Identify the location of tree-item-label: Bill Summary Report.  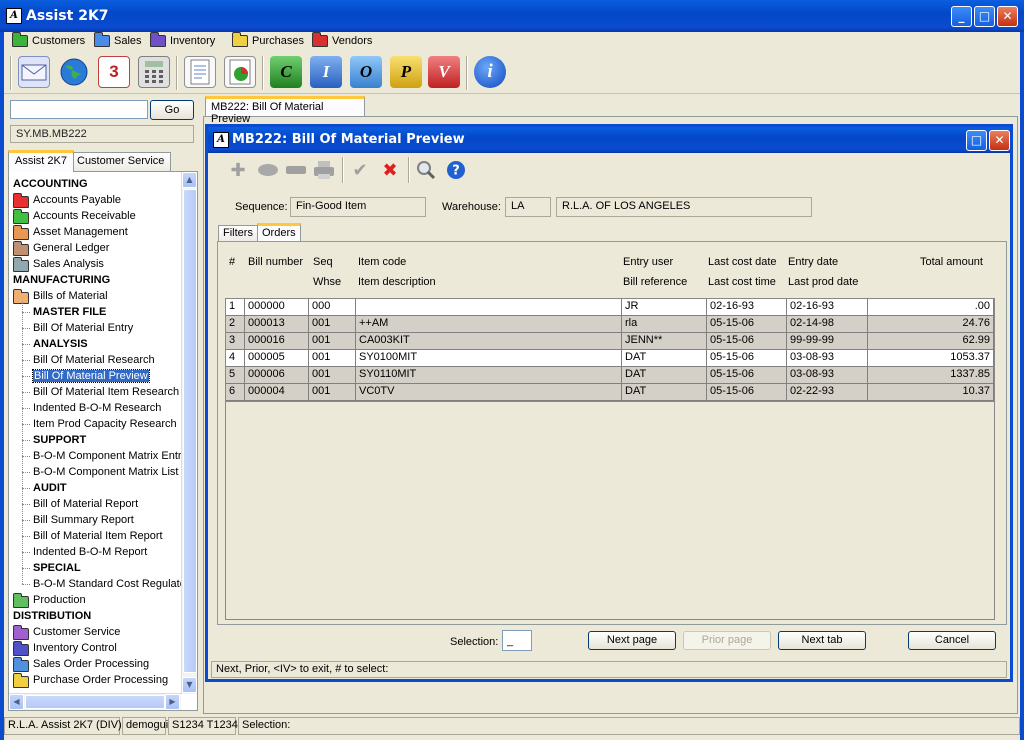
(83, 520).